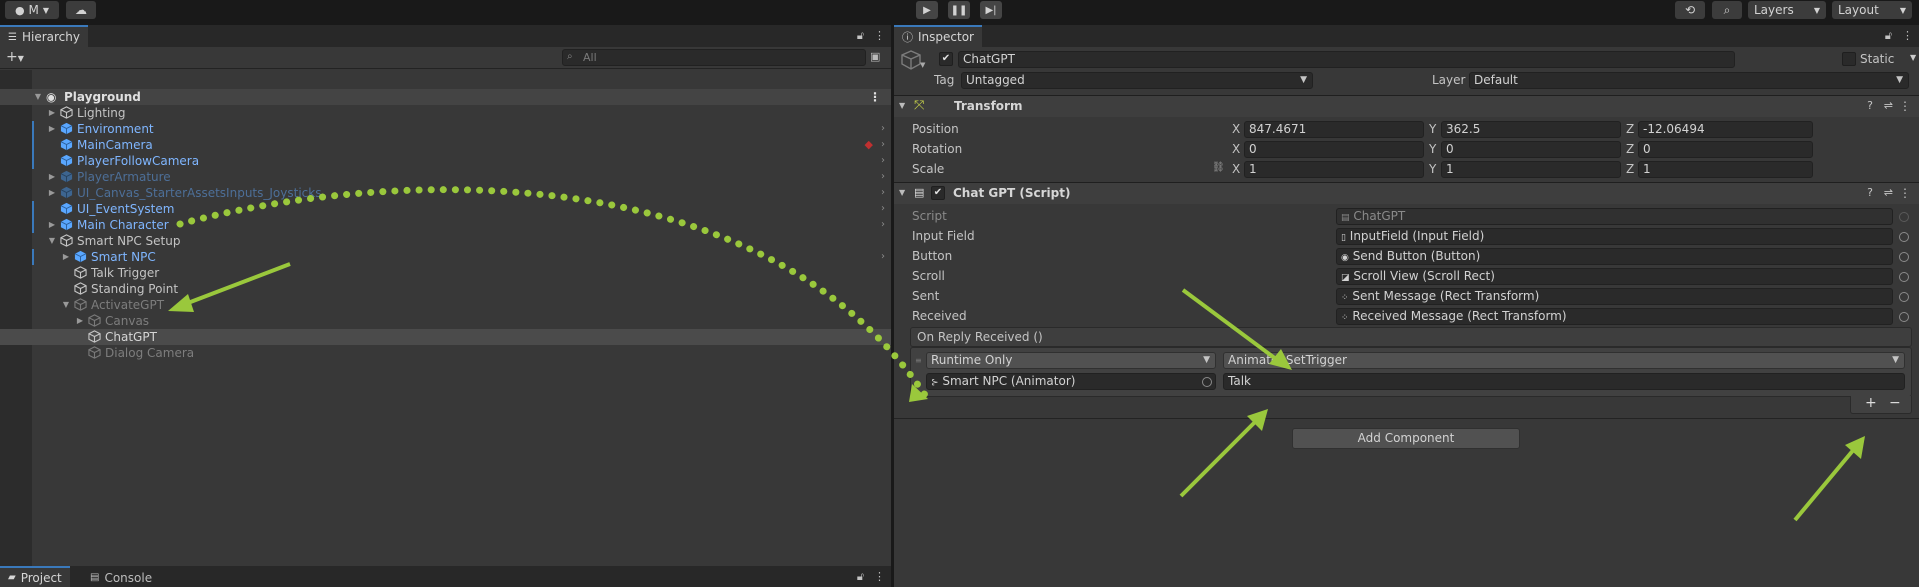  I want to click on cloud-button: ☁, so click(81, 10).